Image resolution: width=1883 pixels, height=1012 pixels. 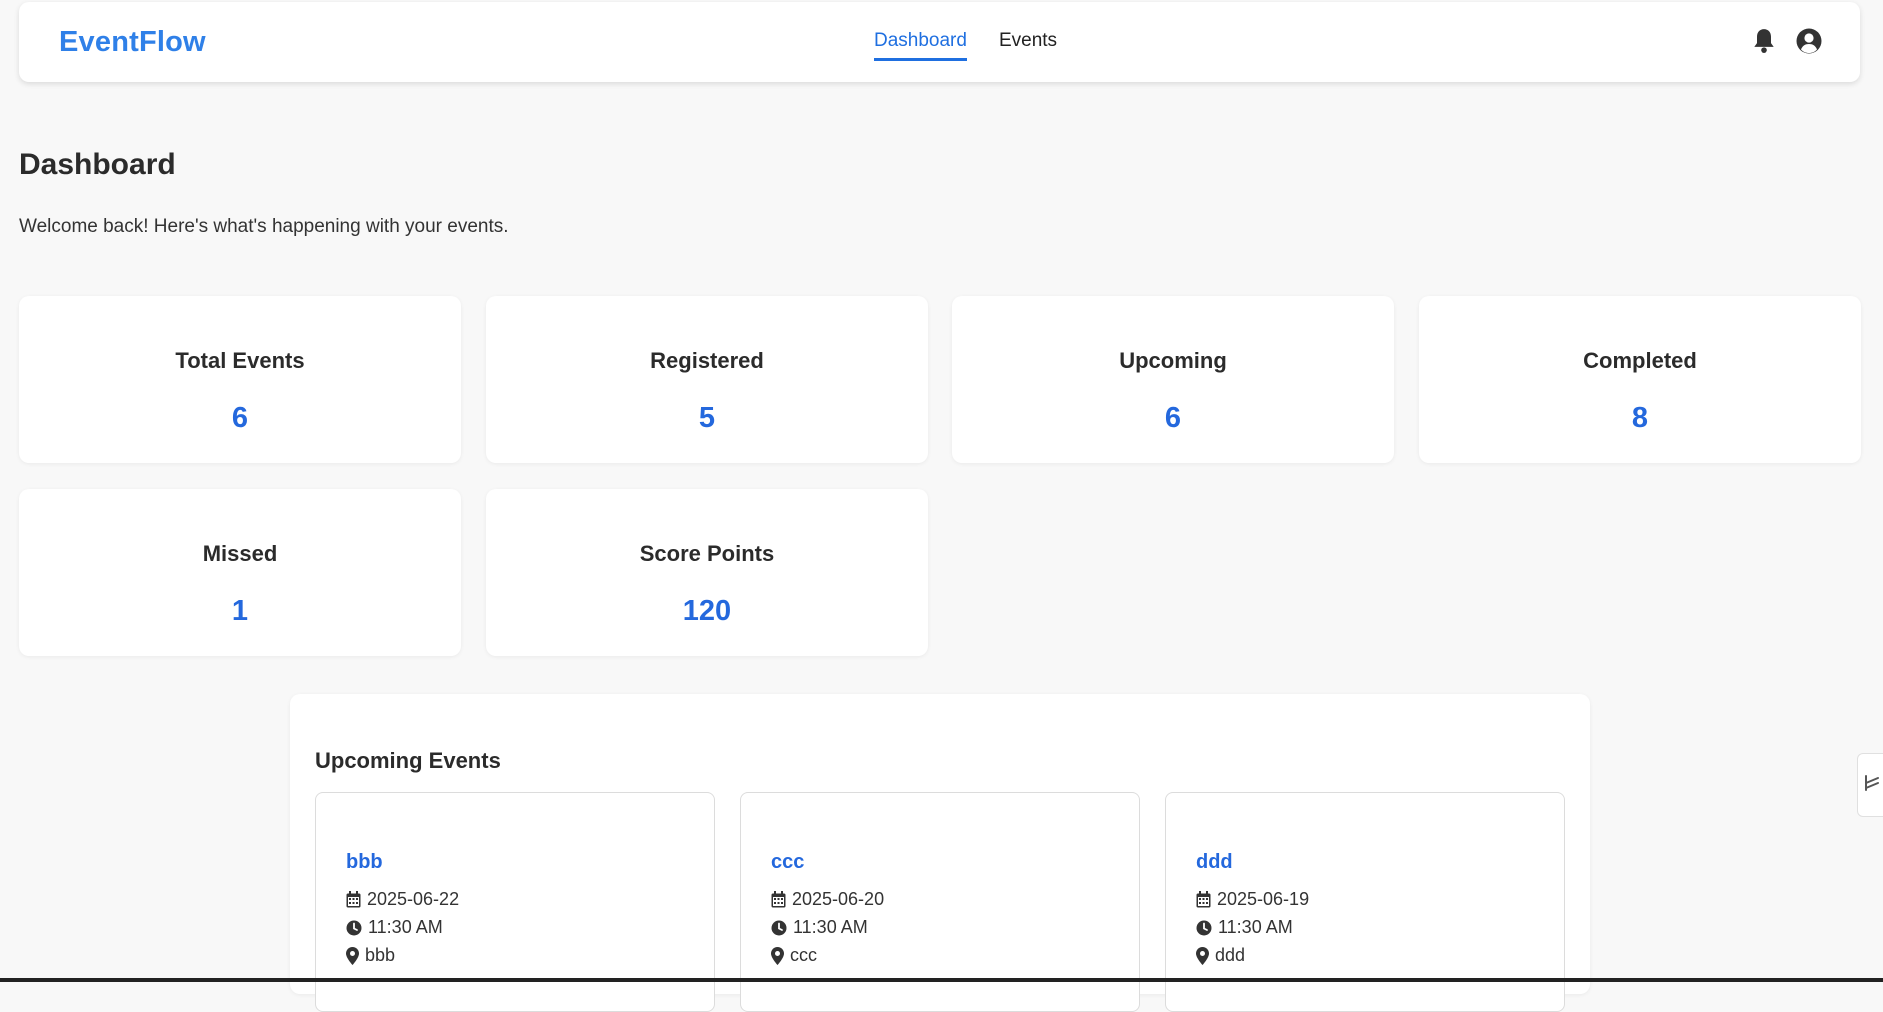 I want to click on event-name: ddd, so click(x=1214, y=862).